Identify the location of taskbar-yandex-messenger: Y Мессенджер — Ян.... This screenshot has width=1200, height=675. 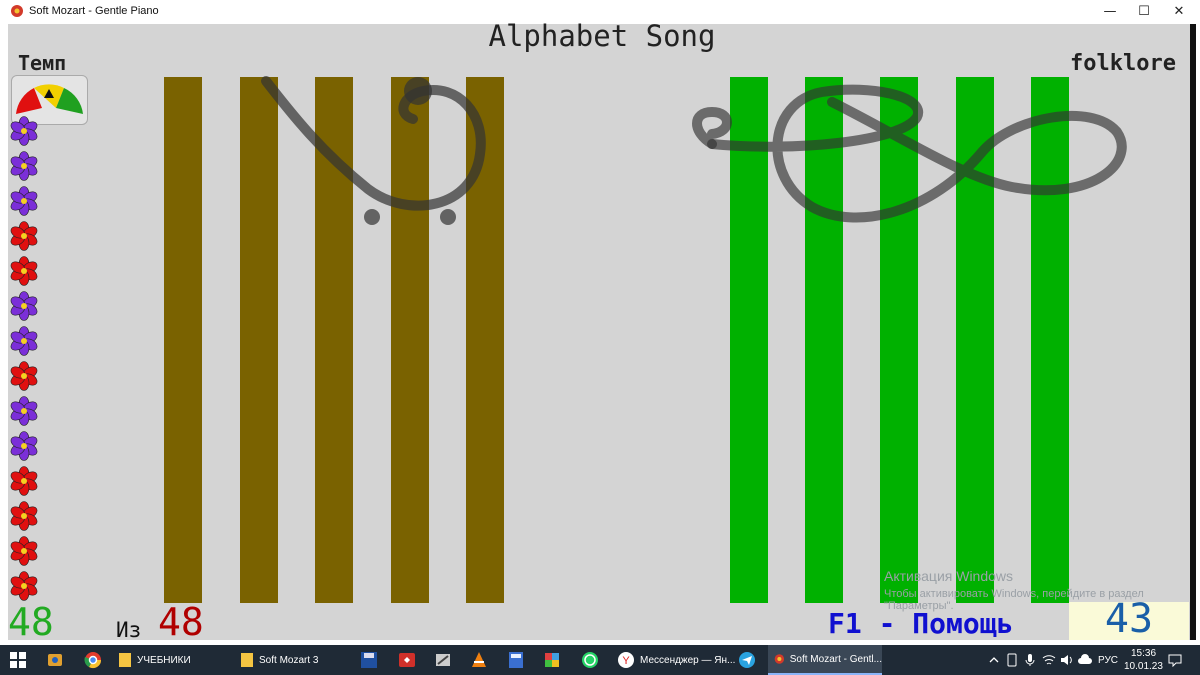
(676, 660).